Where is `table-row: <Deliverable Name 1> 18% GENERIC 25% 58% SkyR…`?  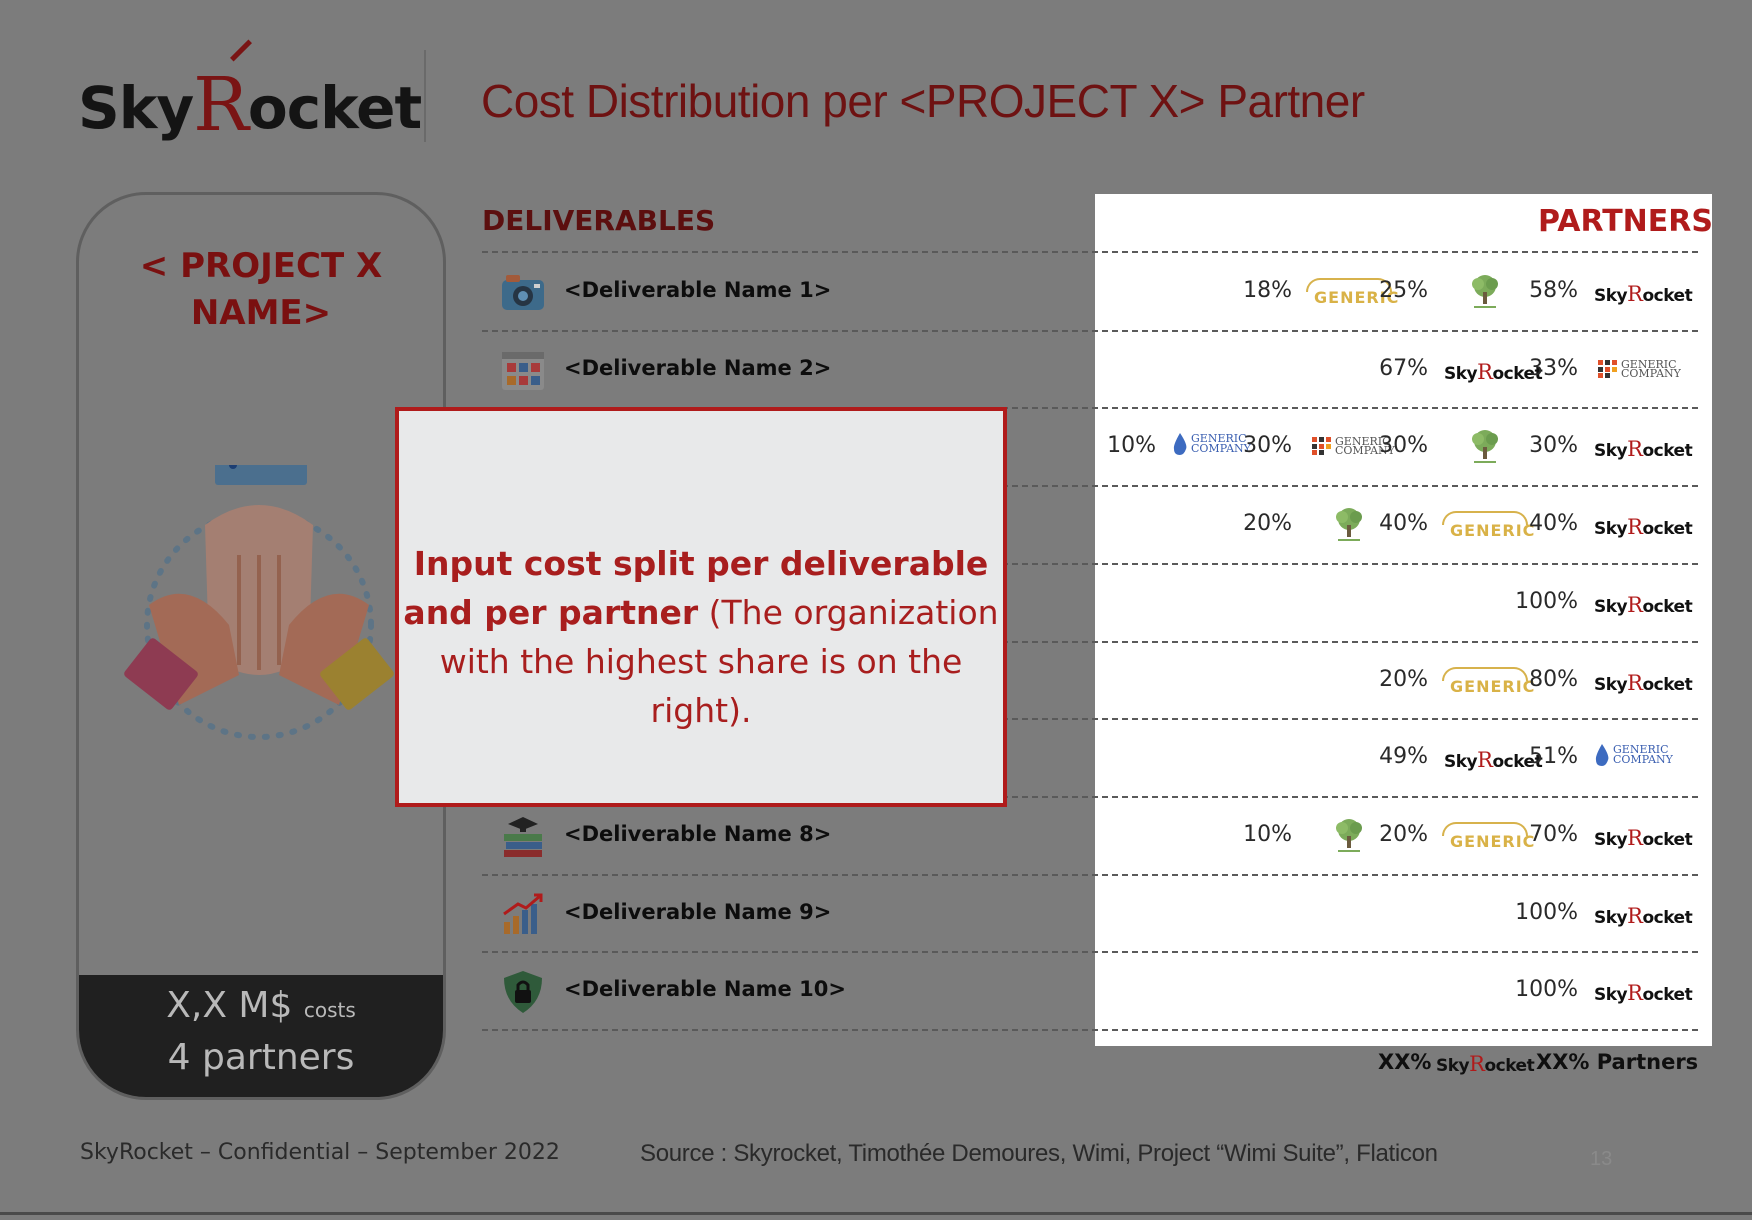 table-row: <Deliverable Name 1> 18% GENERIC 25% 58% SkyR… is located at coordinates (876, 293).